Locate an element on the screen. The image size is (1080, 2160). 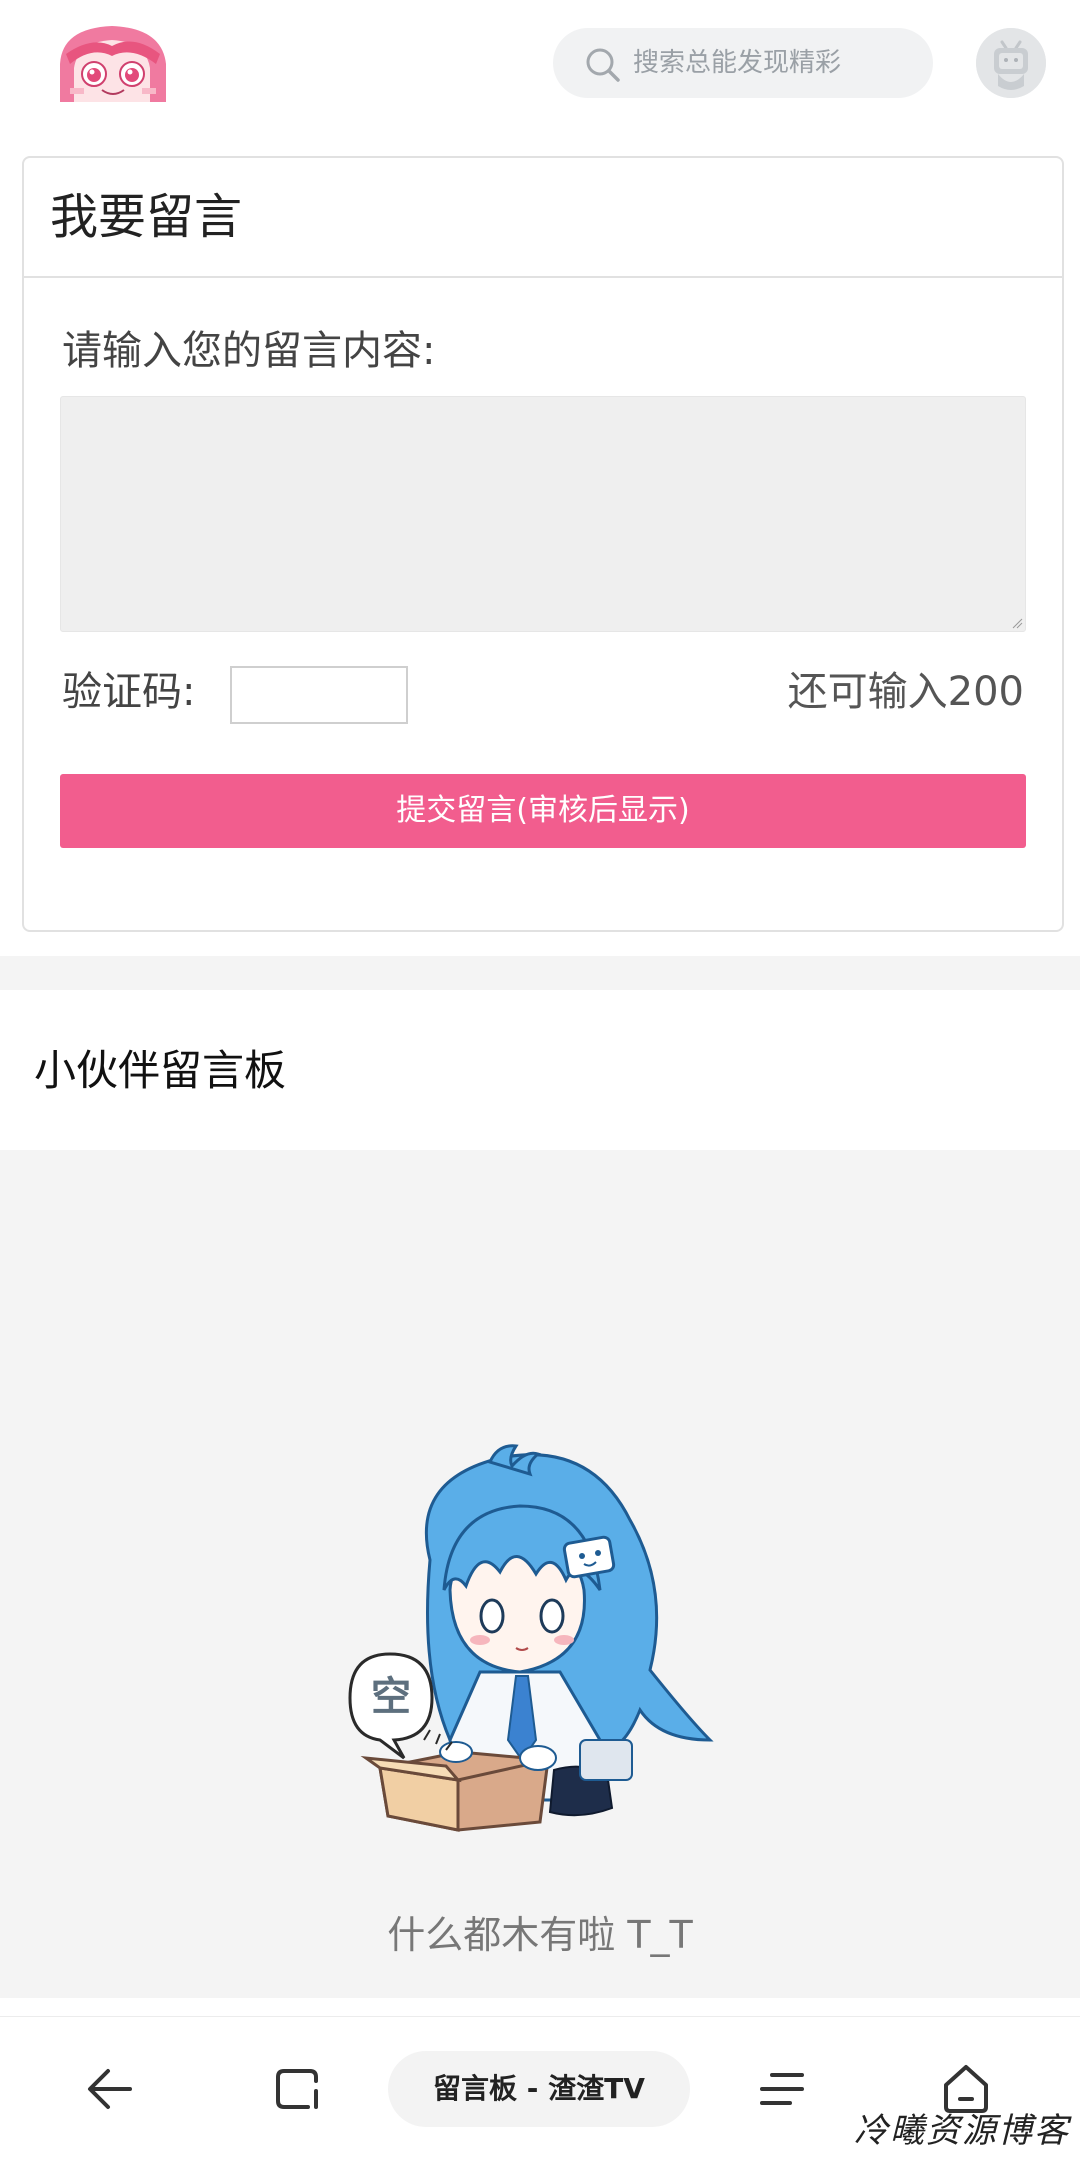
section-divider is located at coordinates (540, 973).